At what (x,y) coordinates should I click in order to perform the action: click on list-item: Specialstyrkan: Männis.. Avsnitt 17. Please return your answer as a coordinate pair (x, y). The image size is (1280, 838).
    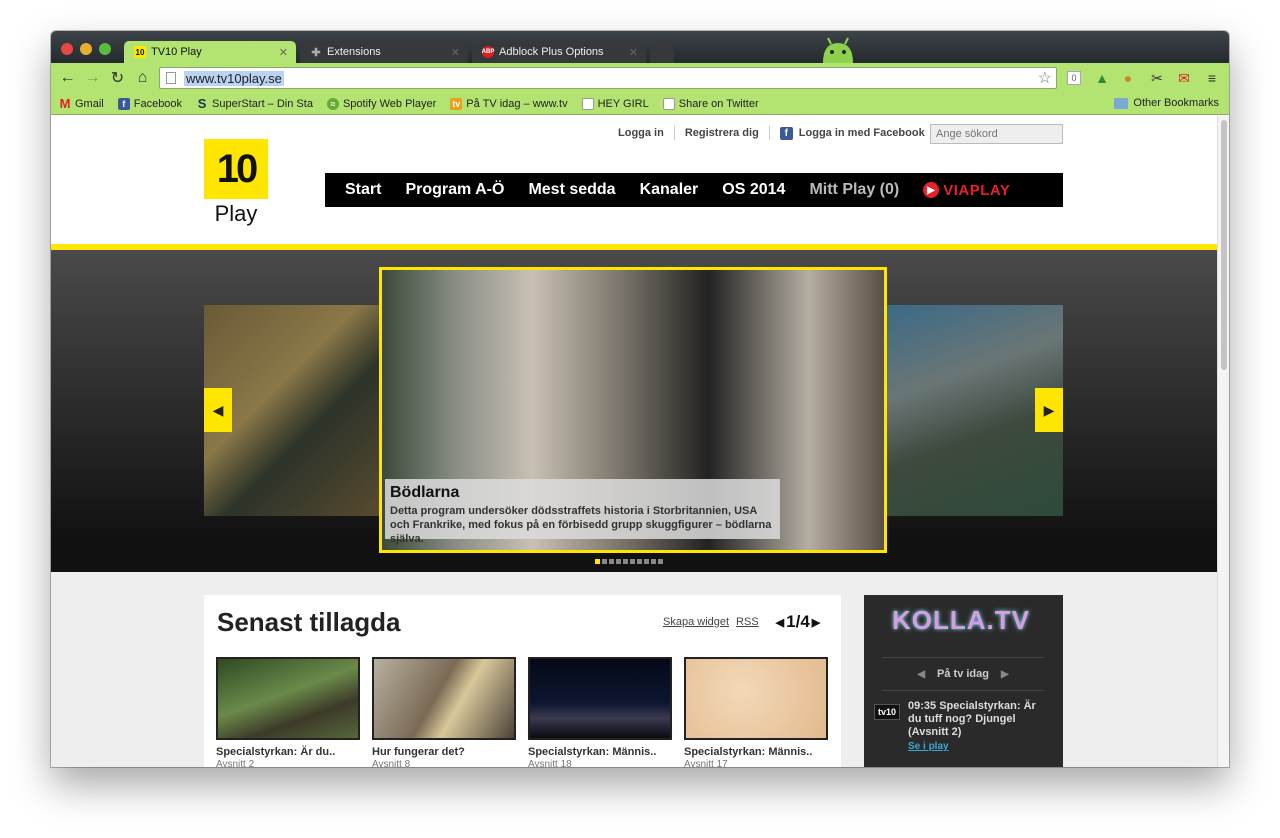
    Looking at the image, I should click on (756, 712).